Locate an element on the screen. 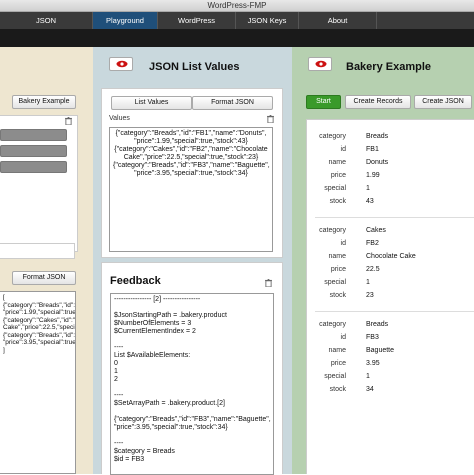 The image size is (474, 475). field-value: Baguette is located at coordinates (380, 350).